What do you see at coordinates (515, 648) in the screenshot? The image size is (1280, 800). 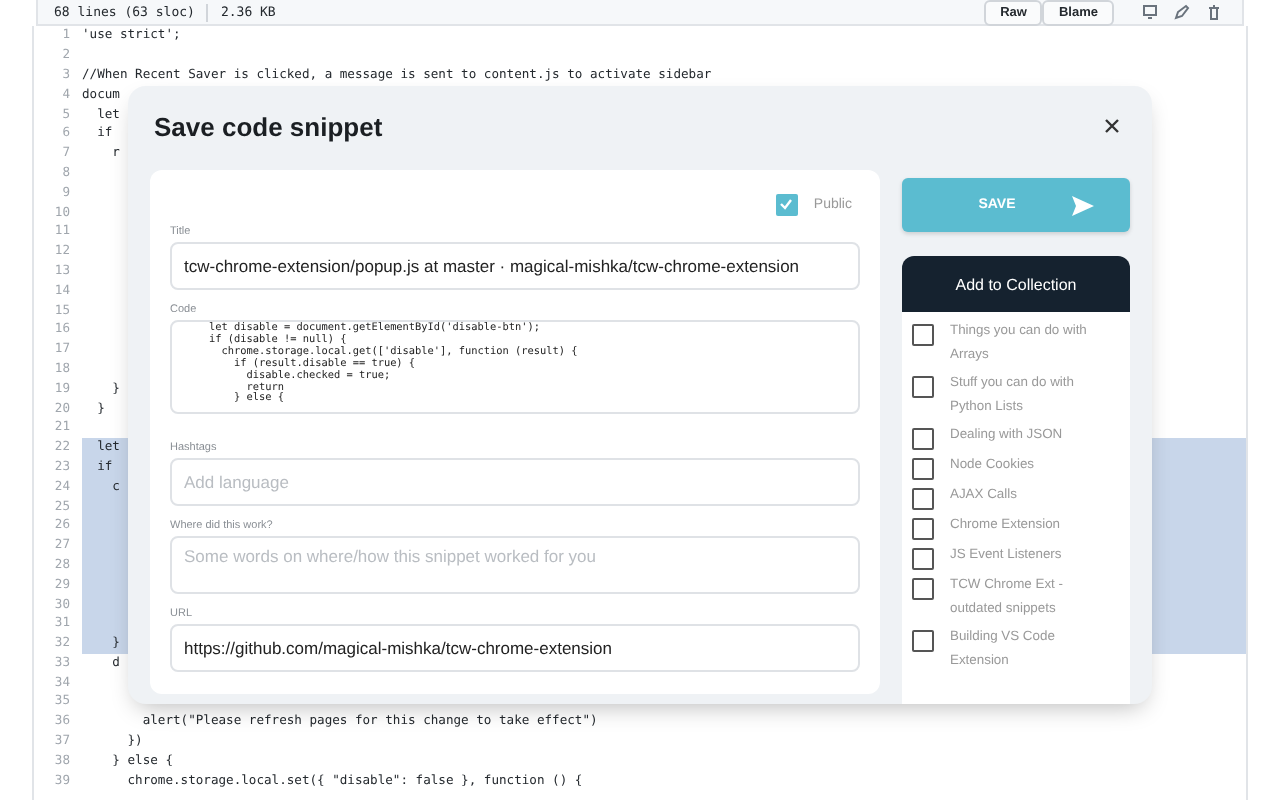 I see `input-field: https://github.com/magical-mishka/tcw-chrome-extension` at bounding box center [515, 648].